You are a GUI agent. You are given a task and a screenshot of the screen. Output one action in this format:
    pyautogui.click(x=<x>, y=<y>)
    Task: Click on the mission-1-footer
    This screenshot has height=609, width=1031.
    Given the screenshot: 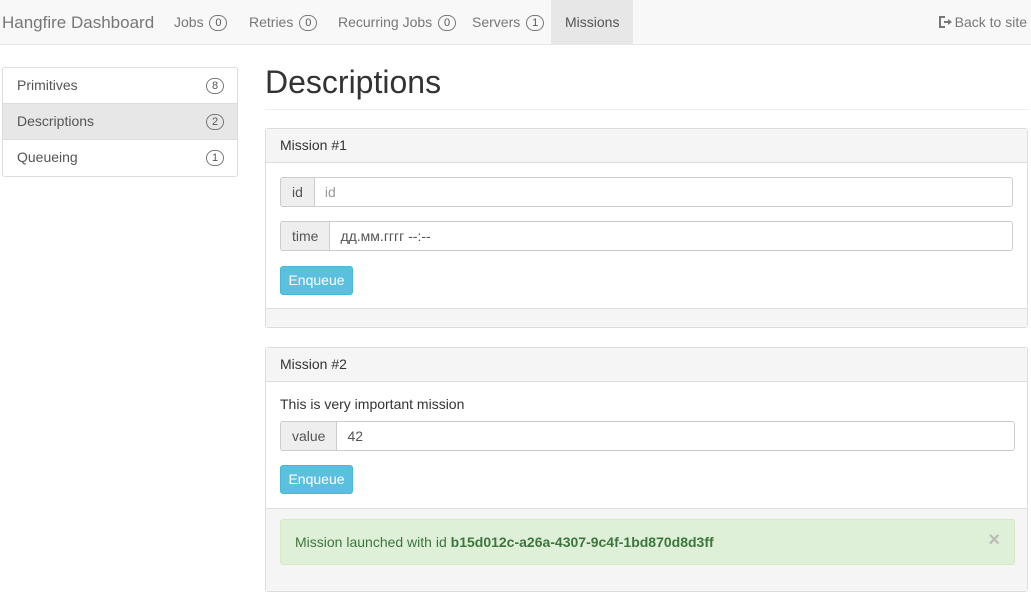 What is the action you would take?
    pyautogui.click(x=646, y=317)
    